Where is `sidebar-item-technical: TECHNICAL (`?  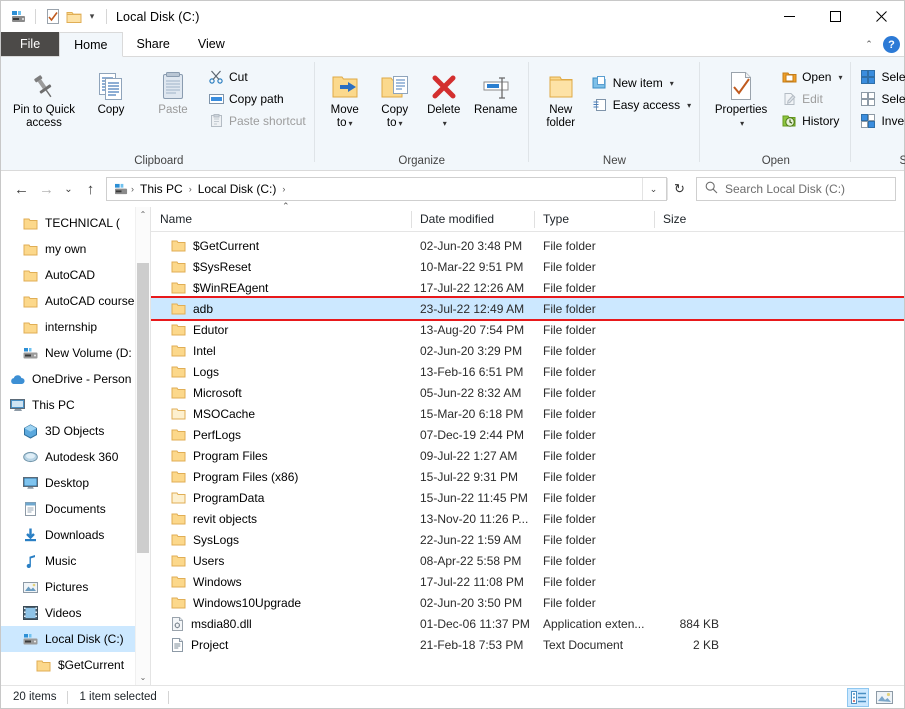 sidebar-item-technical: TECHNICAL ( is located at coordinates (75, 223).